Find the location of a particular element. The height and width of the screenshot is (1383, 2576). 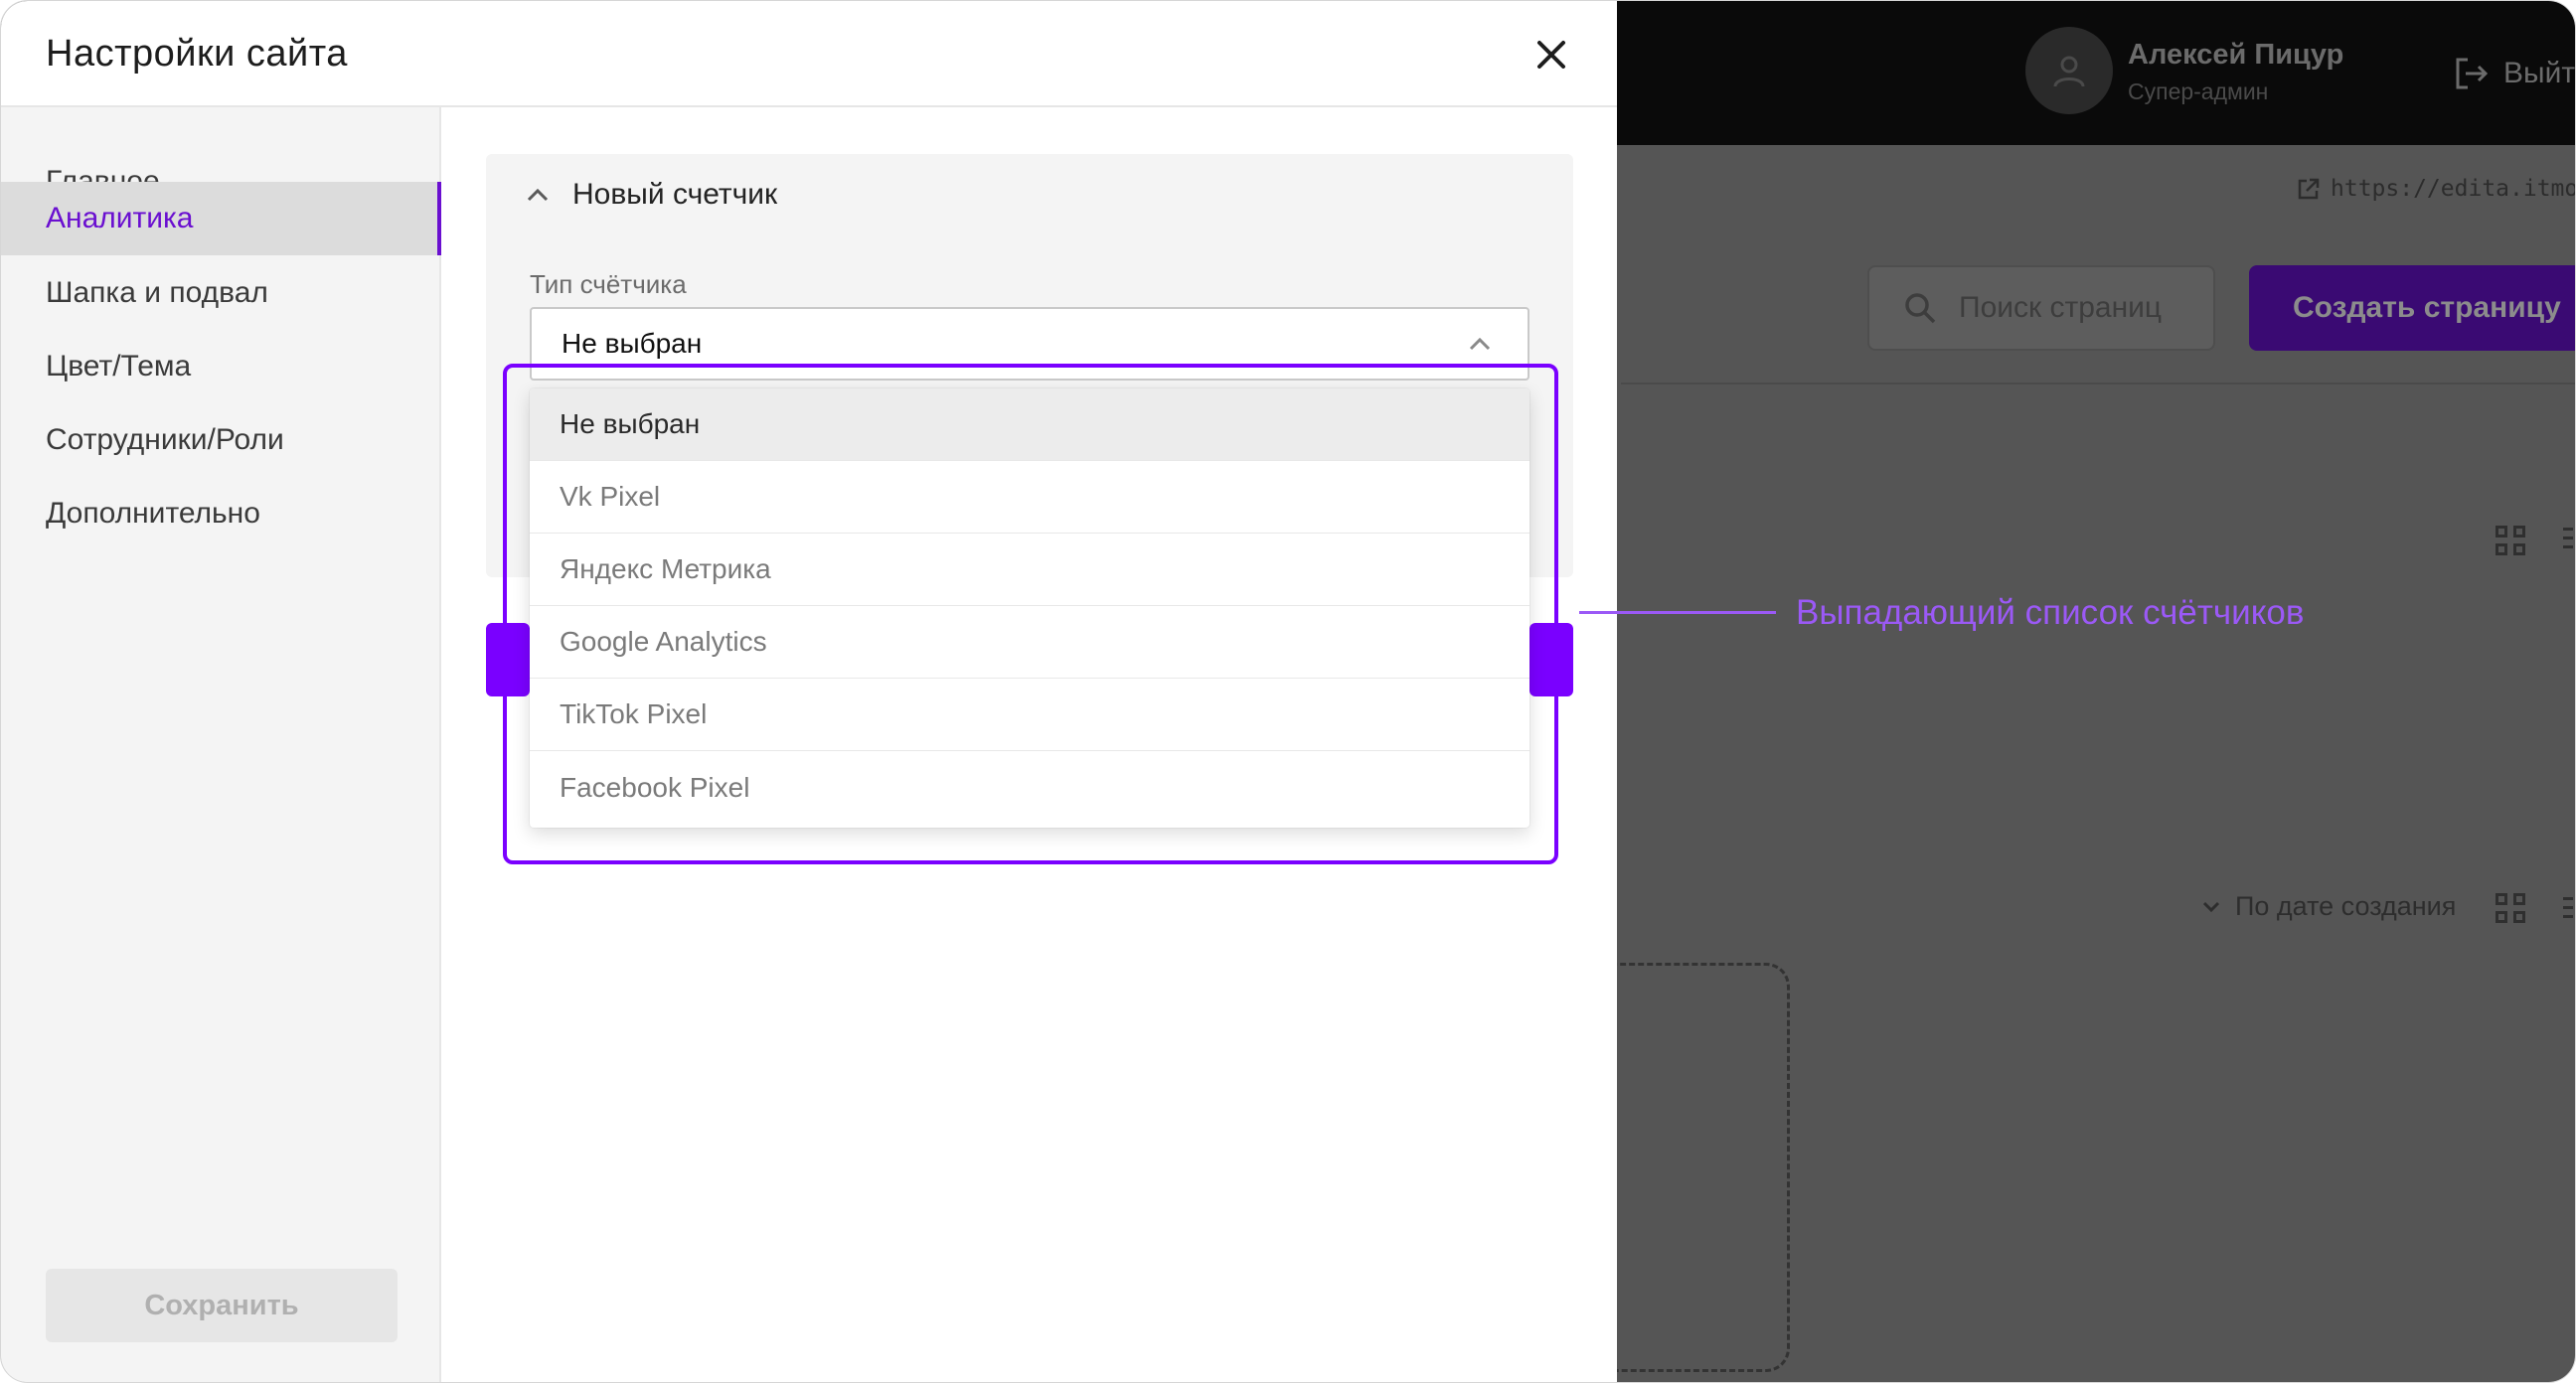

annotation-text: Выпадающий список счётчиков is located at coordinates (2050, 613).